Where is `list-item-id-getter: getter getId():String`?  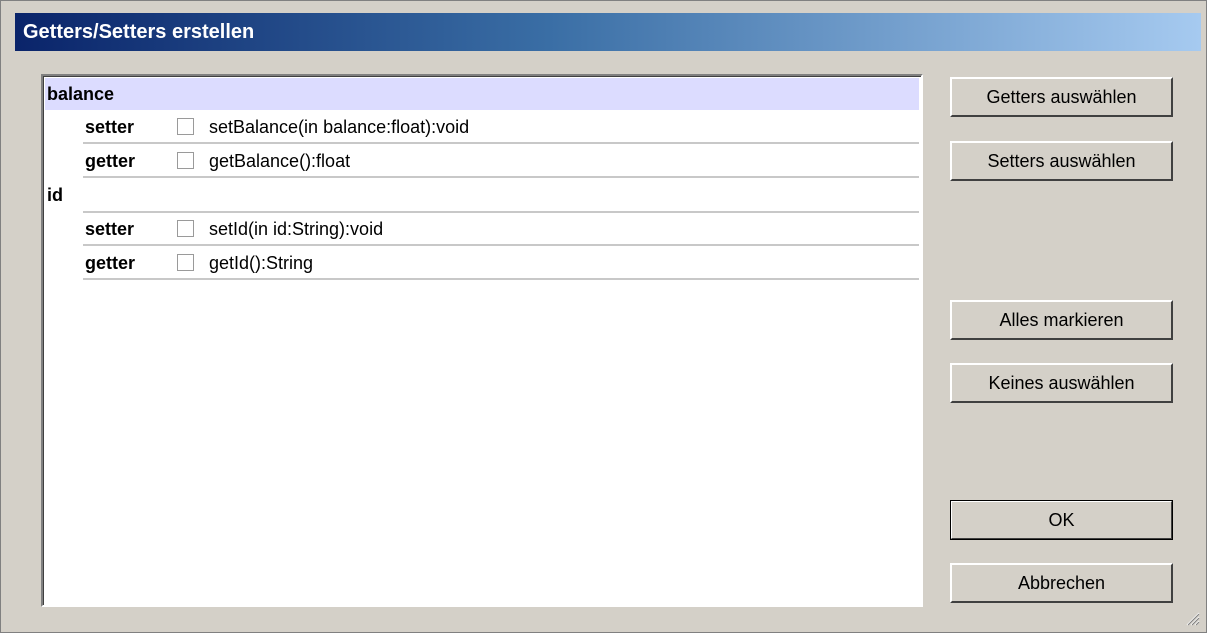 list-item-id-getter: getter getId():String is located at coordinates (501, 263).